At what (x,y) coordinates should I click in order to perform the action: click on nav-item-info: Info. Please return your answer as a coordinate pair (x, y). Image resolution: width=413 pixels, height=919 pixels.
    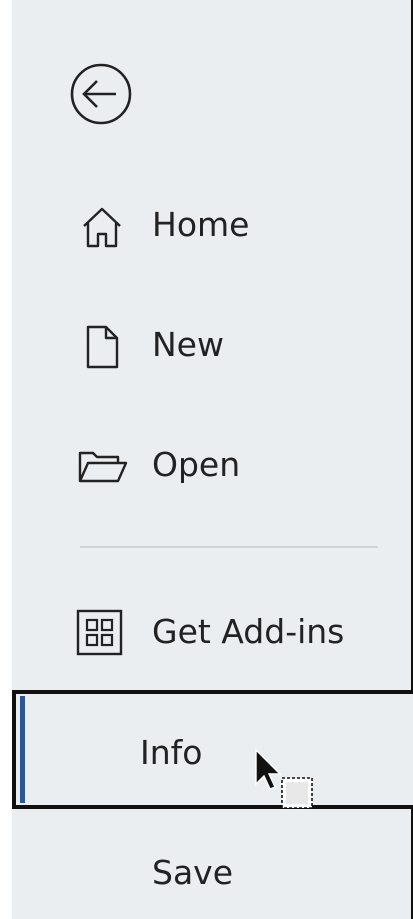
    Looking at the image, I should click on (212, 749).